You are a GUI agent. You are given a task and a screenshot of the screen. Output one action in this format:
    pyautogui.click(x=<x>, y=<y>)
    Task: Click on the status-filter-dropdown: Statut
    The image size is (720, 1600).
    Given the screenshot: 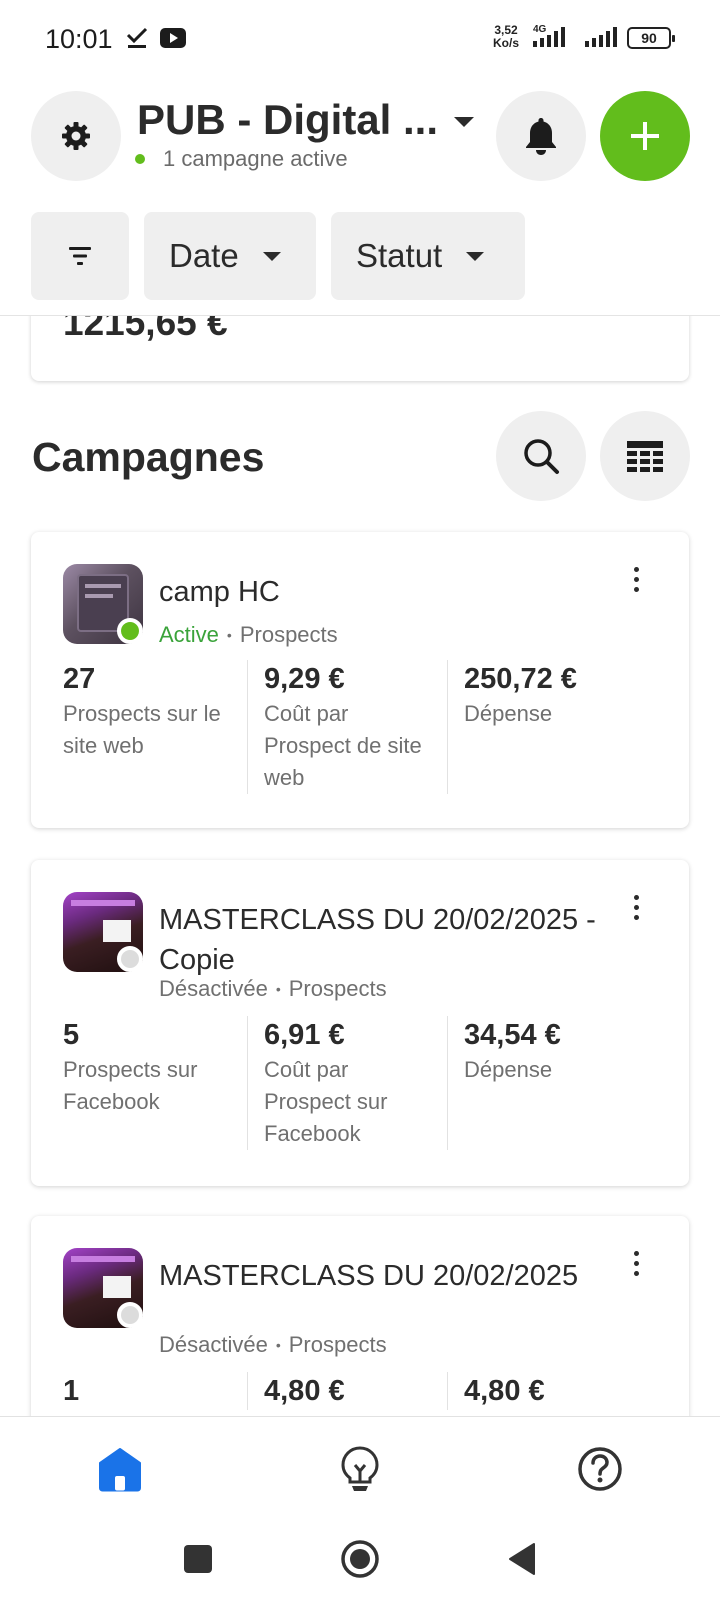 What is the action you would take?
    pyautogui.click(x=428, y=256)
    